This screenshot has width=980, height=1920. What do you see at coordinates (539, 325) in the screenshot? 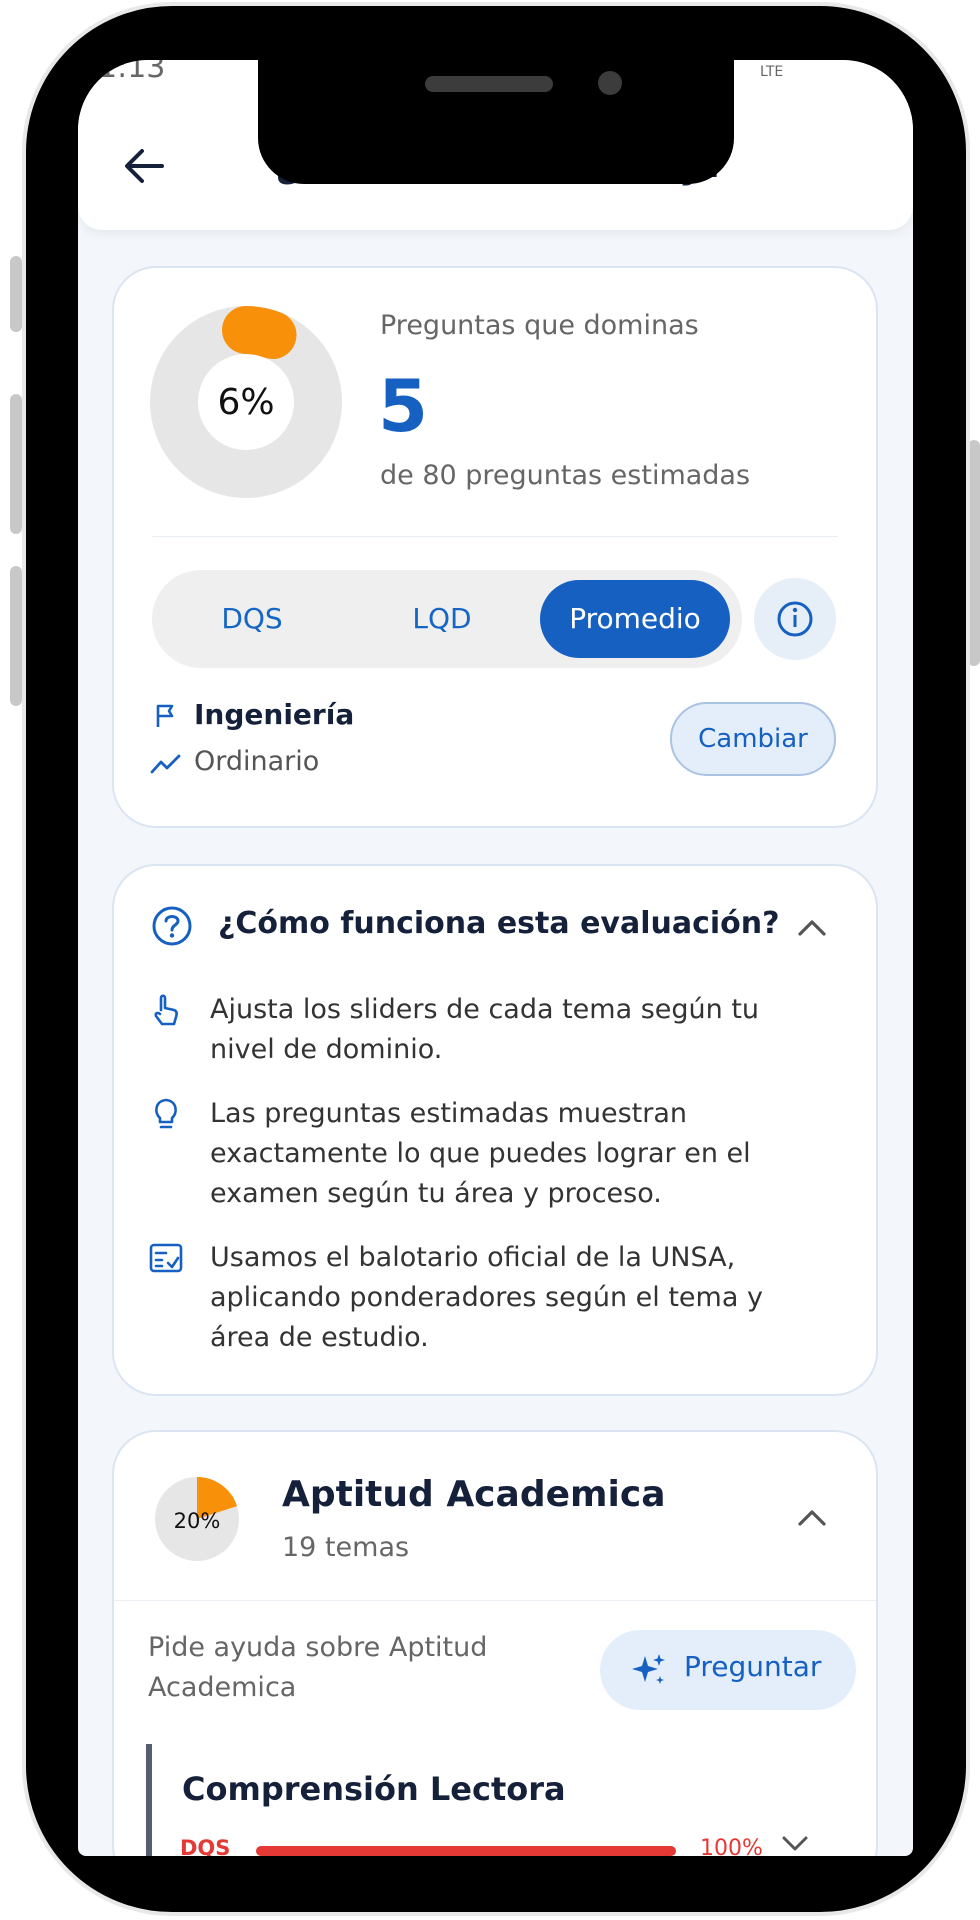
I see `summary-heading: Preguntas que dominas` at bounding box center [539, 325].